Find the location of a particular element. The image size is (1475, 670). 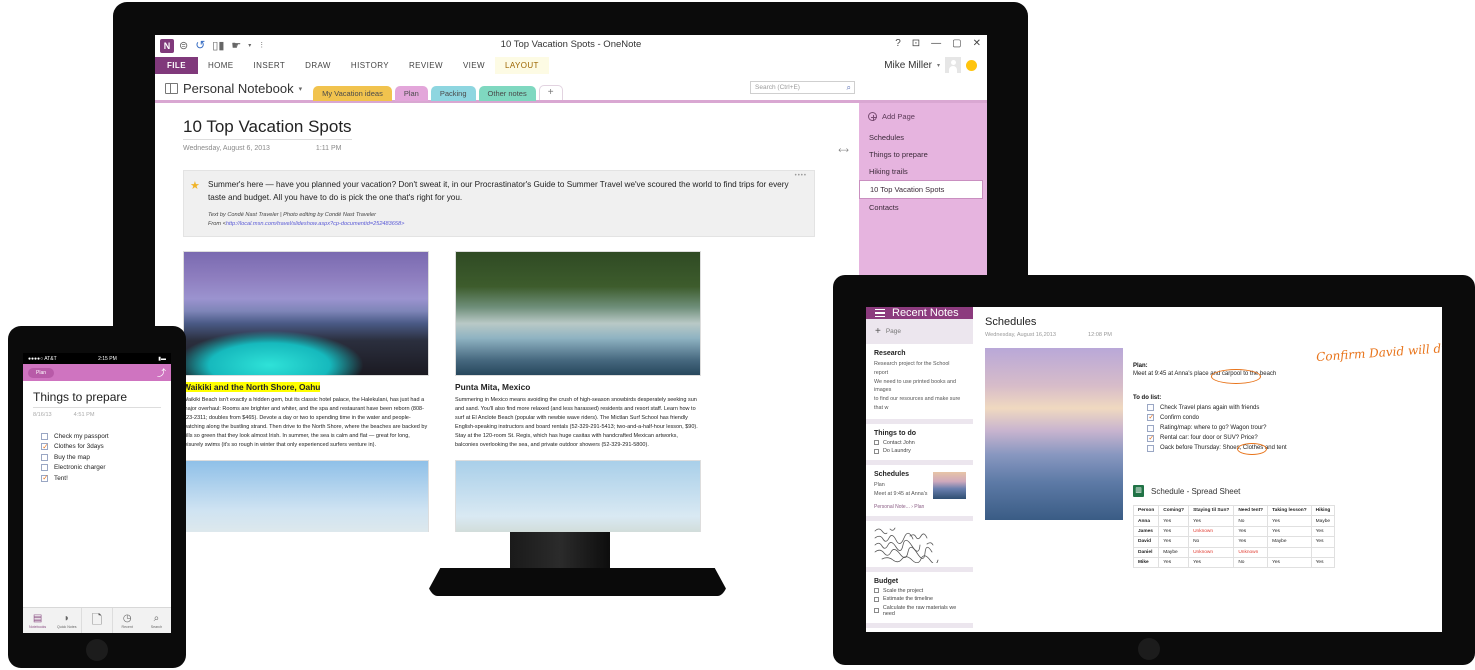

table-row: Daniel Maybe Unknown Unknown is located at coordinates (1234, 552).